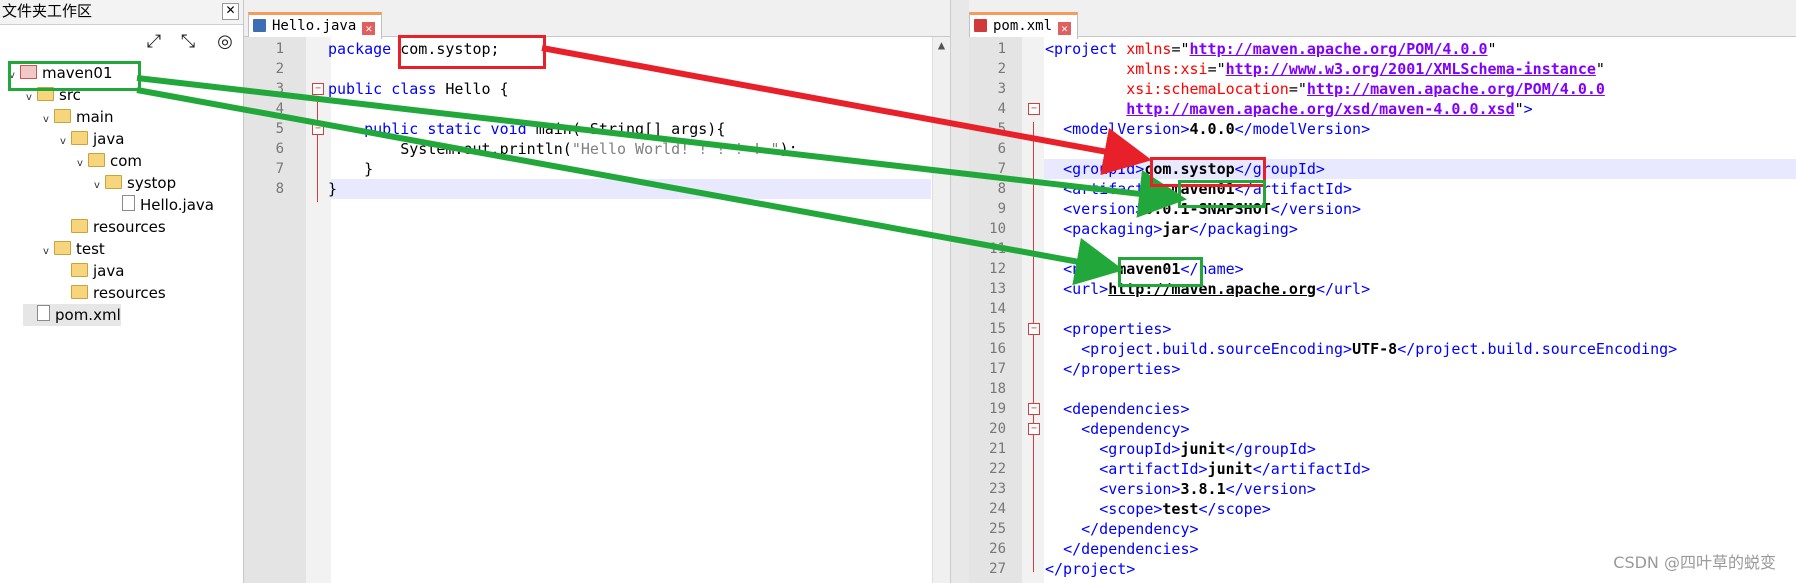 The width and height of the screenshot is (1796, 583). I want to click on panel-title-bar: 文件夹工作区 ✕, so click(121, 12).